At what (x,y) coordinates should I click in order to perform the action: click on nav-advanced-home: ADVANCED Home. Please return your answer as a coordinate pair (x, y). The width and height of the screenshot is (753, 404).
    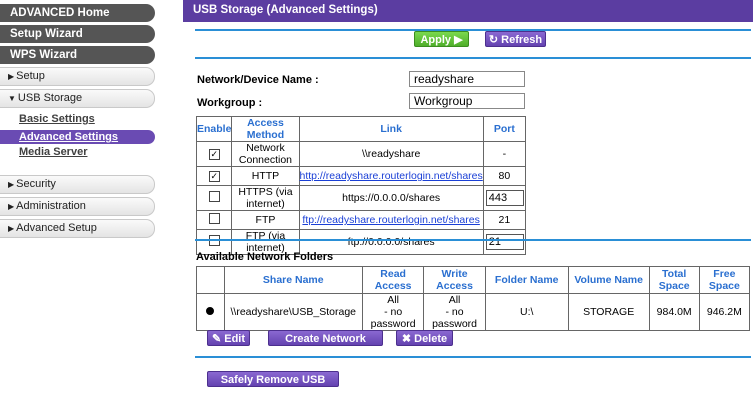
    Looking at the image, I should click on (77, 13).